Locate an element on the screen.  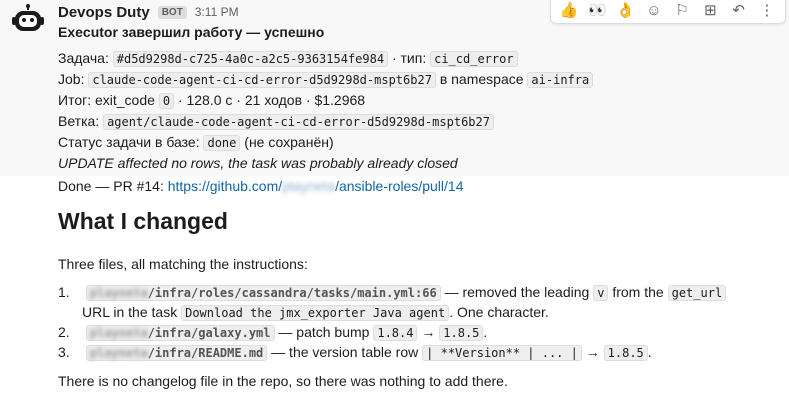
bookmark-icon: ⚐ is located at coordinates (682, 10).